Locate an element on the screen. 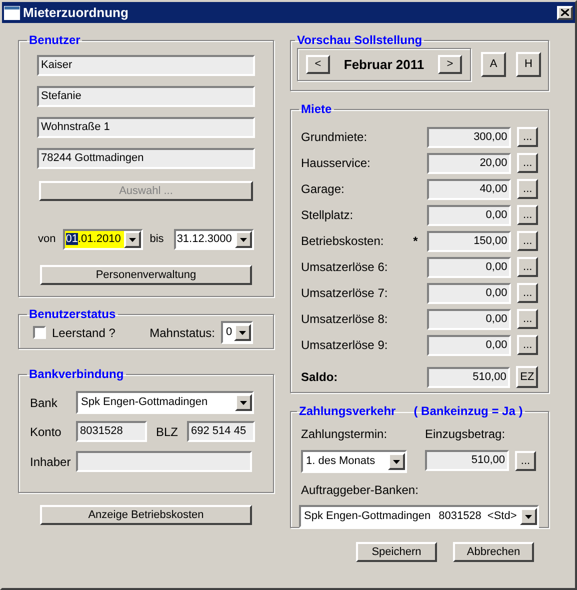  text-field: Wohnstraße 1 is located at coordinates (146, 127).